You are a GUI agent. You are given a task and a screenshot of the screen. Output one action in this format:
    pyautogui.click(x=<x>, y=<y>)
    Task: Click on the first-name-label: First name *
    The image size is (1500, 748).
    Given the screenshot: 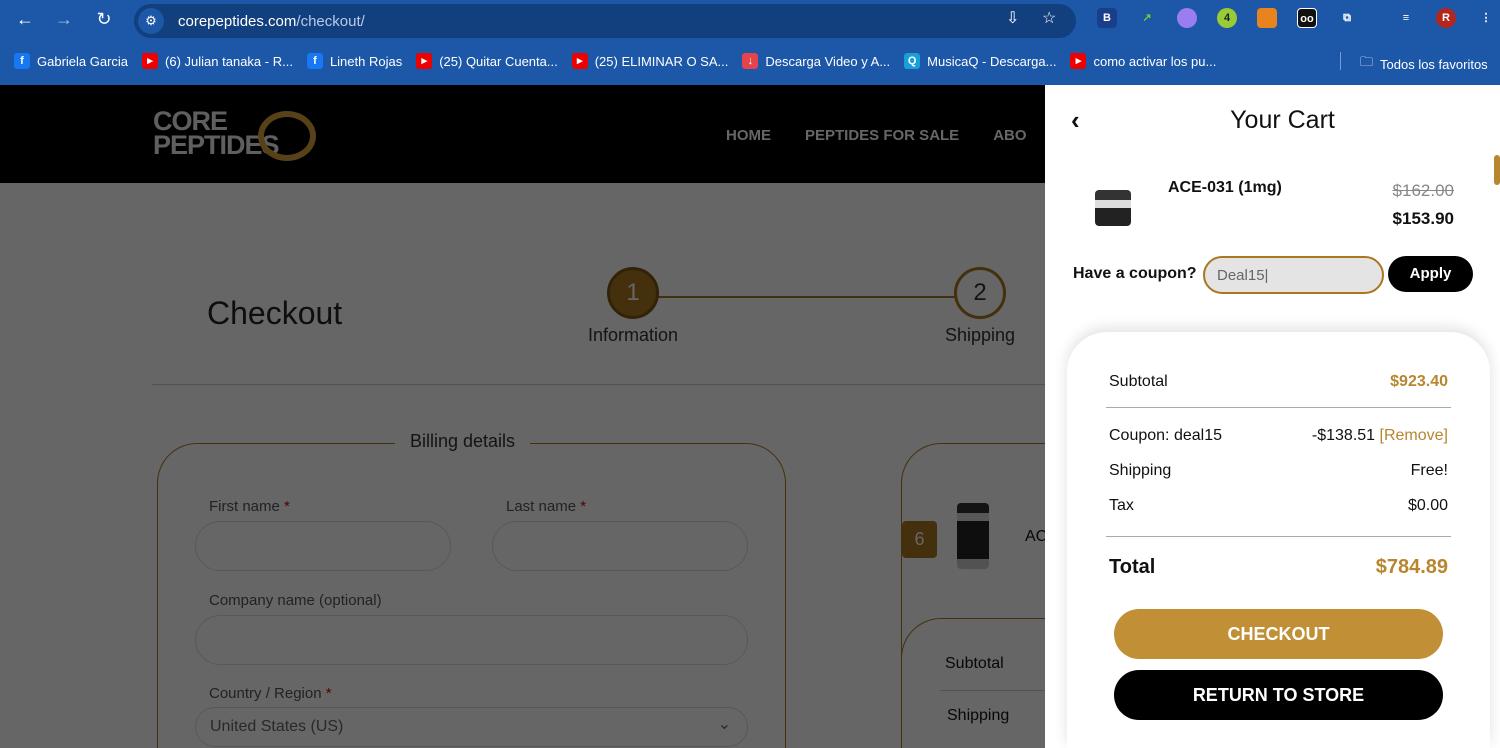 What is the action you would take?
    pyautogui.click(x=249, y=506)
    